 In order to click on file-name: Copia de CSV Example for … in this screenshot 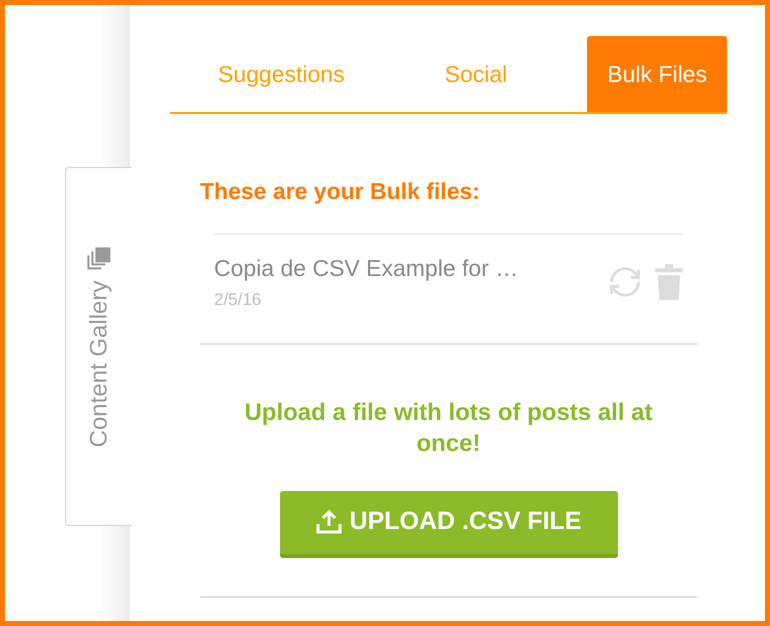, I will do `click(367, 268)`.